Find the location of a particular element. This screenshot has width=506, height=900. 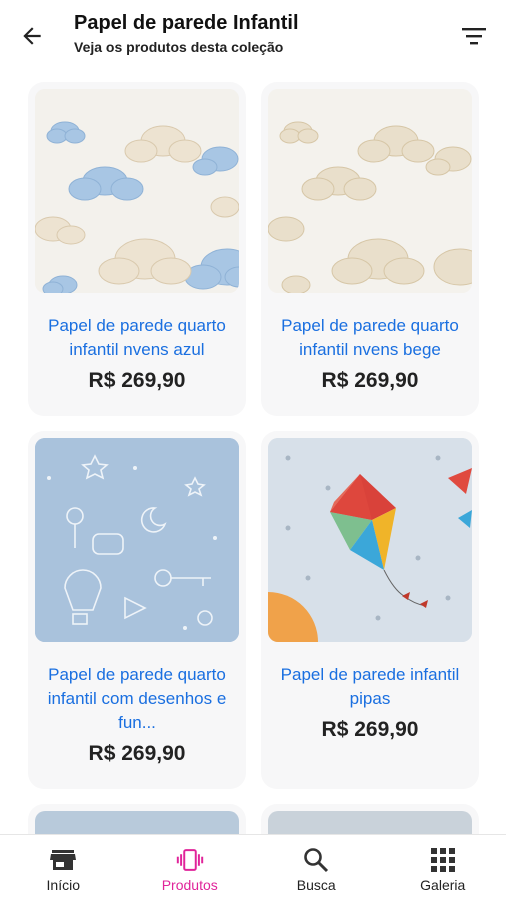

nav-item-inicio: Início is located at coordinates (63, 867).